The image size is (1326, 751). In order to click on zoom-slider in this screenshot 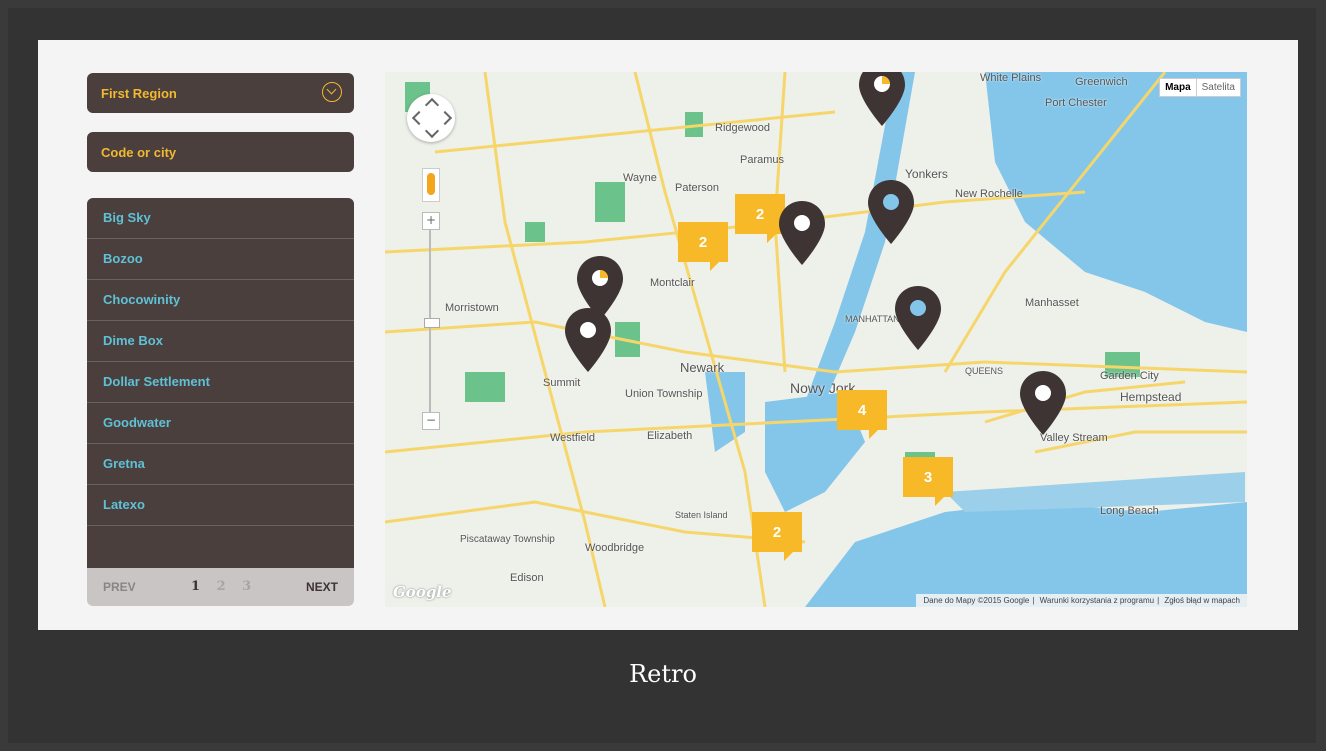, I will do `click(430, 317)`.